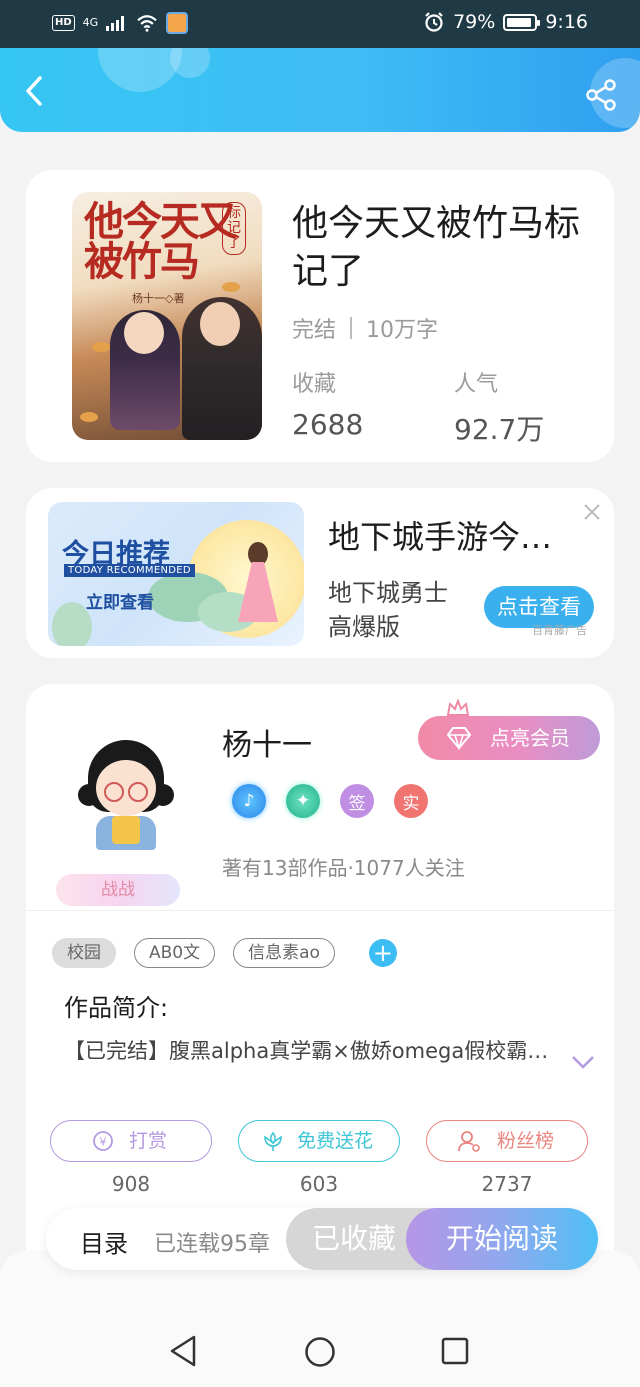  I want to click on app-notification-icon, so click(177, 23).